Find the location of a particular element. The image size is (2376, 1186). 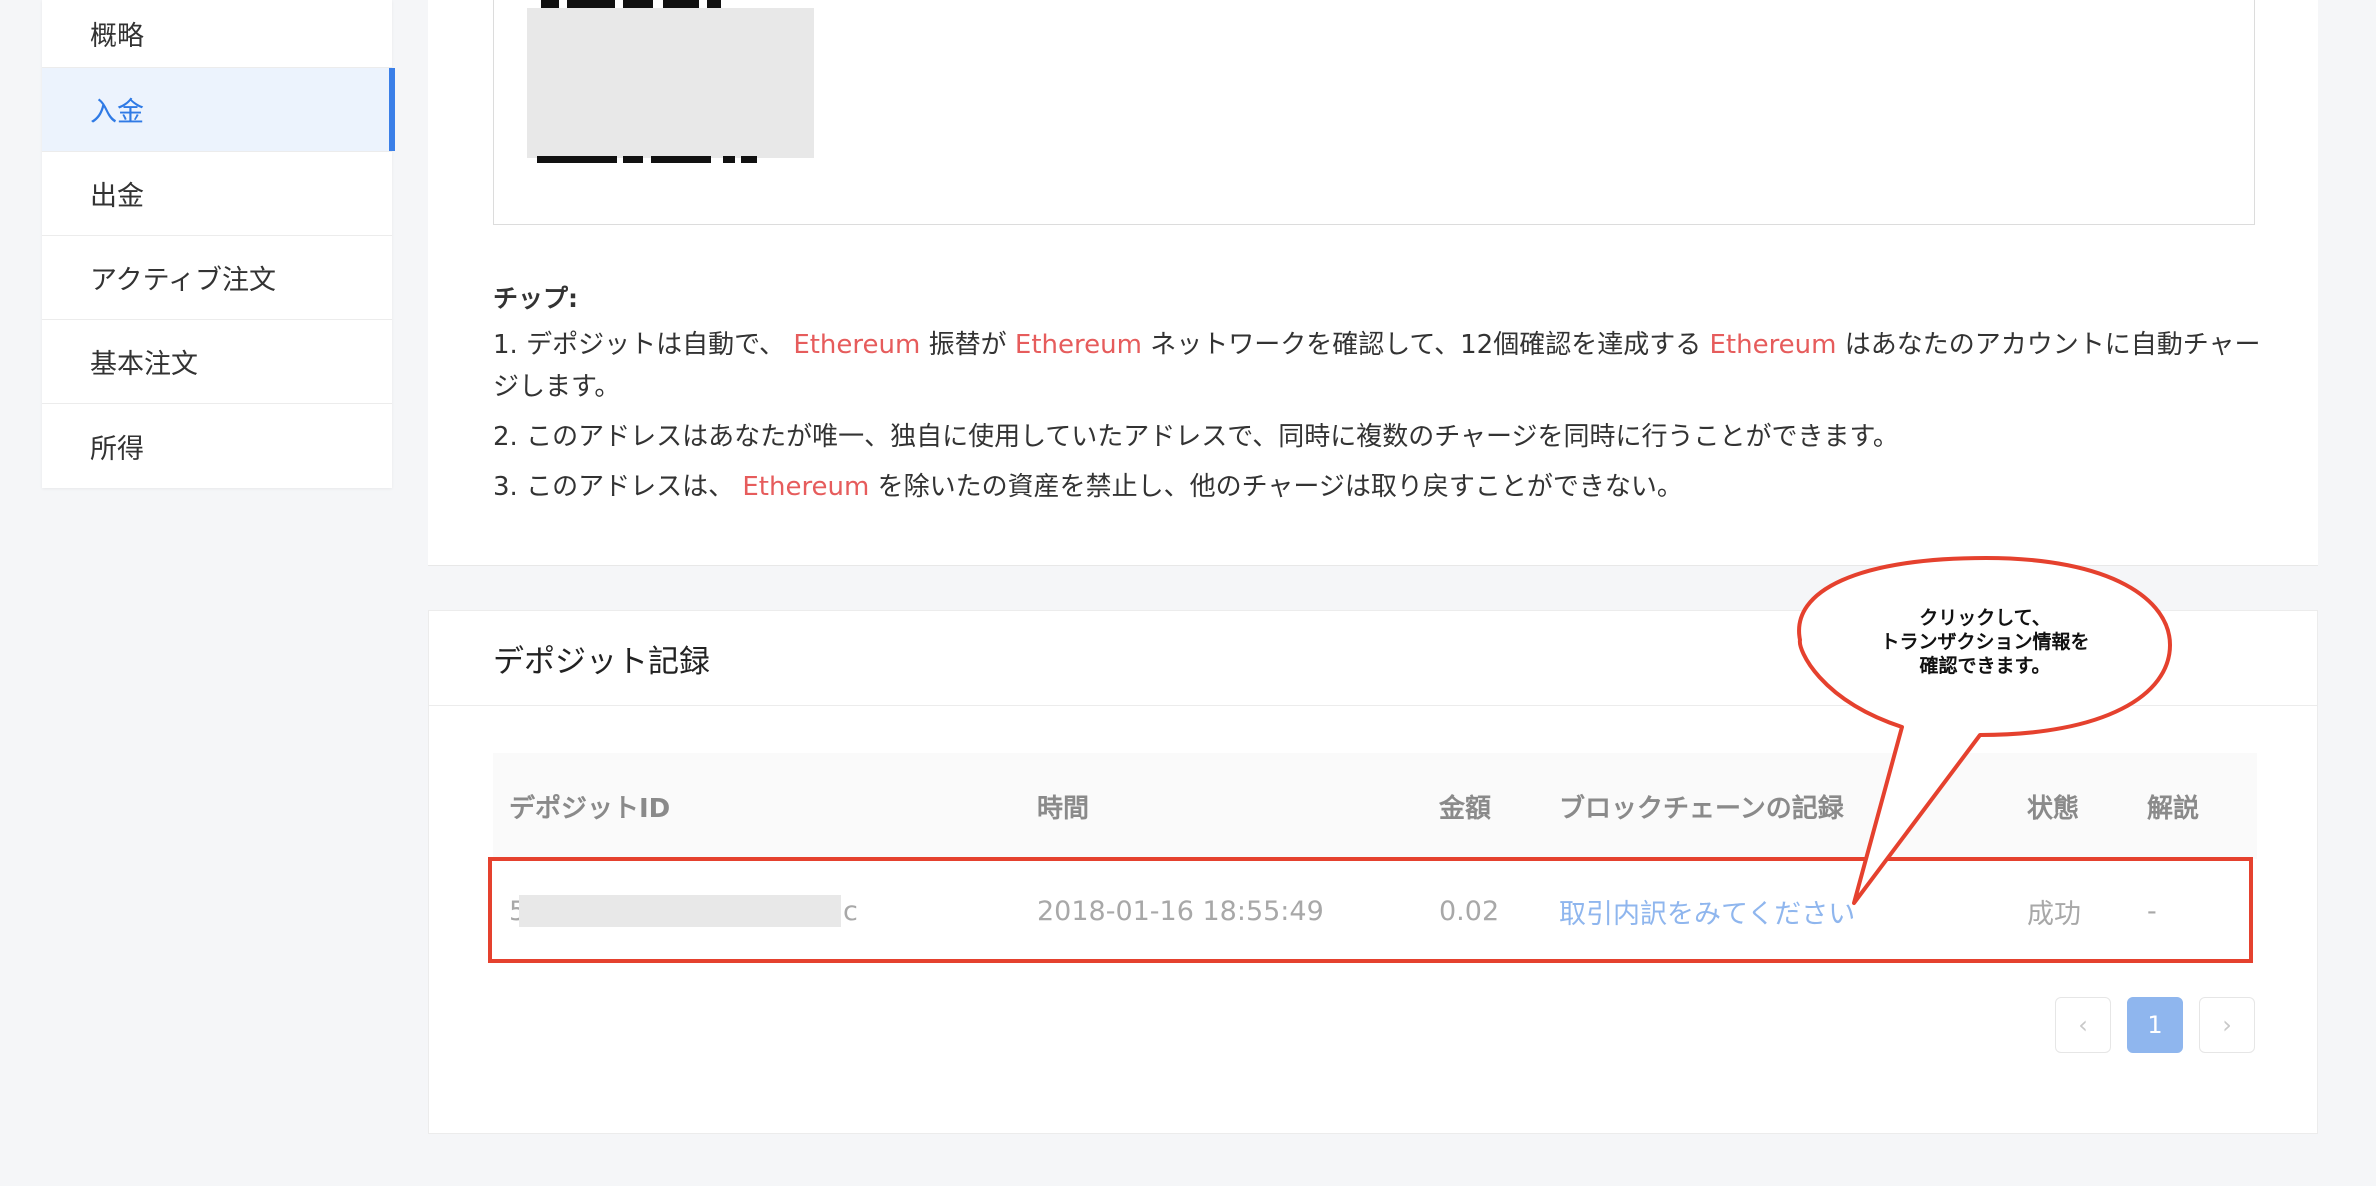

sidebar-item-label: 所得 is located at coordinates (117, 449).